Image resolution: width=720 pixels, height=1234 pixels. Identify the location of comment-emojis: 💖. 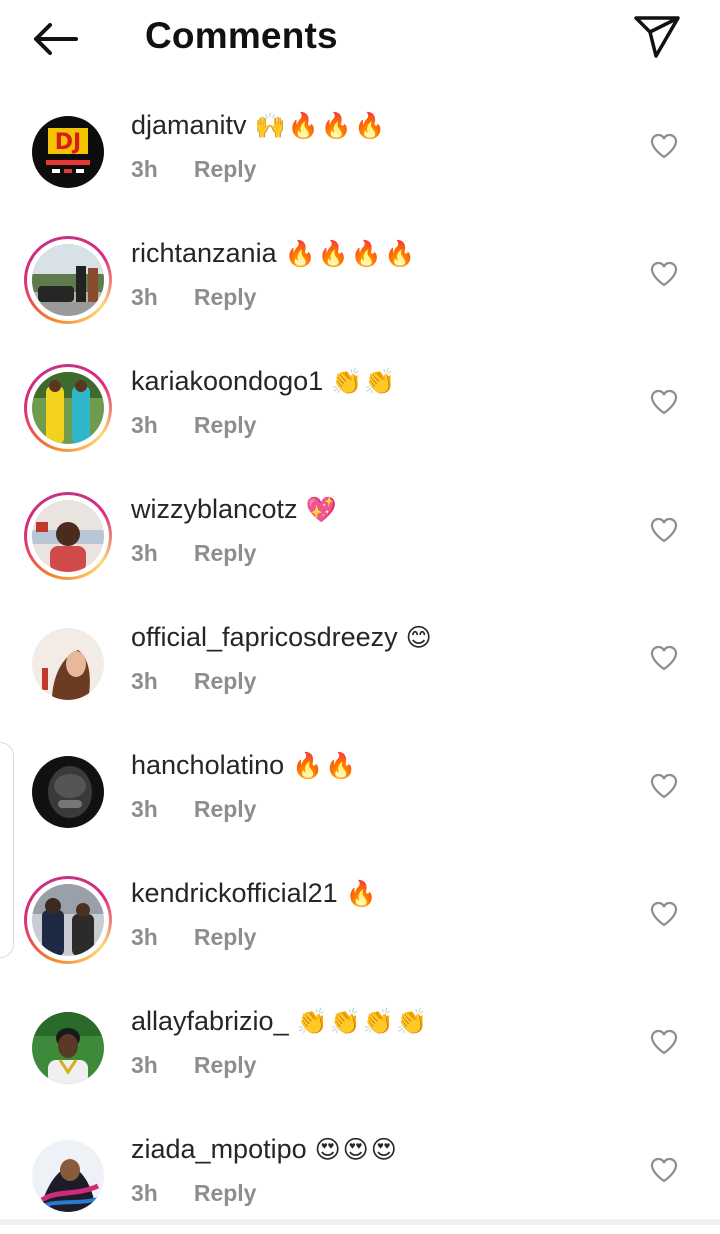
(322, 509).